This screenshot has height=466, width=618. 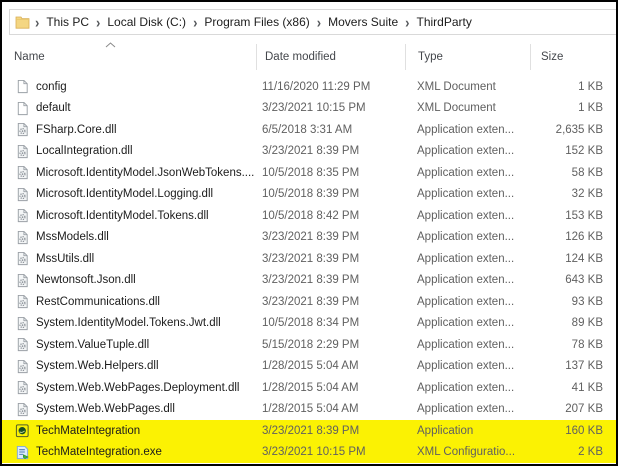 I want to click on file-date-modified: 11/16/2020 11:29 PM, so click(x=316, y=86).